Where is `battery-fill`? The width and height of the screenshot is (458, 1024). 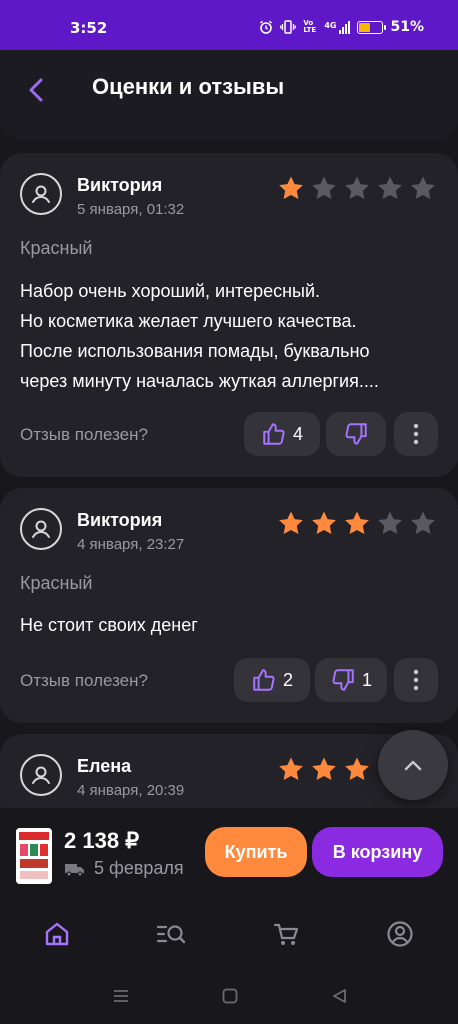
battery-fill is located at coordinates (365, 27).